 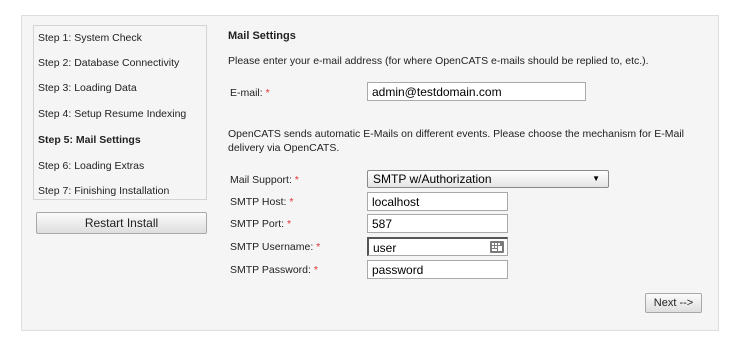 I want to click on mail-support-label: Mail Support: *, so click(x=264, y=180).